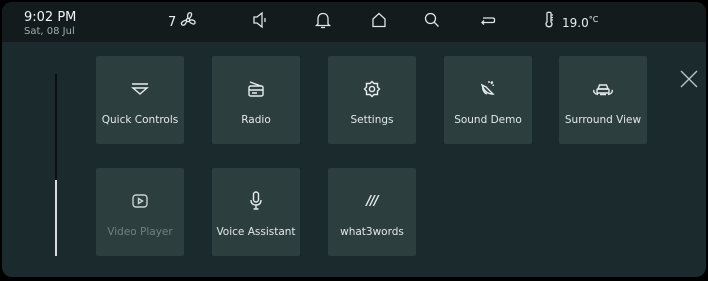 The image size is (708, 281). What do you see at coordinates (256, 232) in the screenshot?
I see `tile-label: Voice Assistant` at bounding box center [256, 232].